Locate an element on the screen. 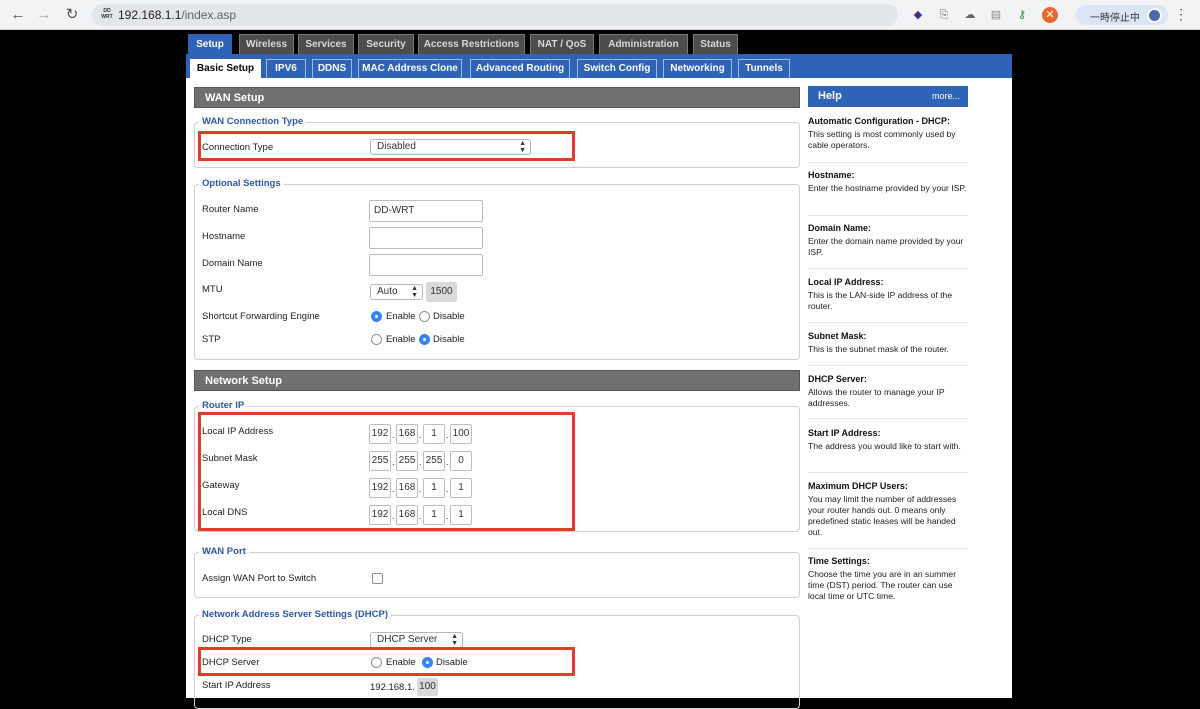  network-setup-header: Network Setup is located at coordinates (497, 380).